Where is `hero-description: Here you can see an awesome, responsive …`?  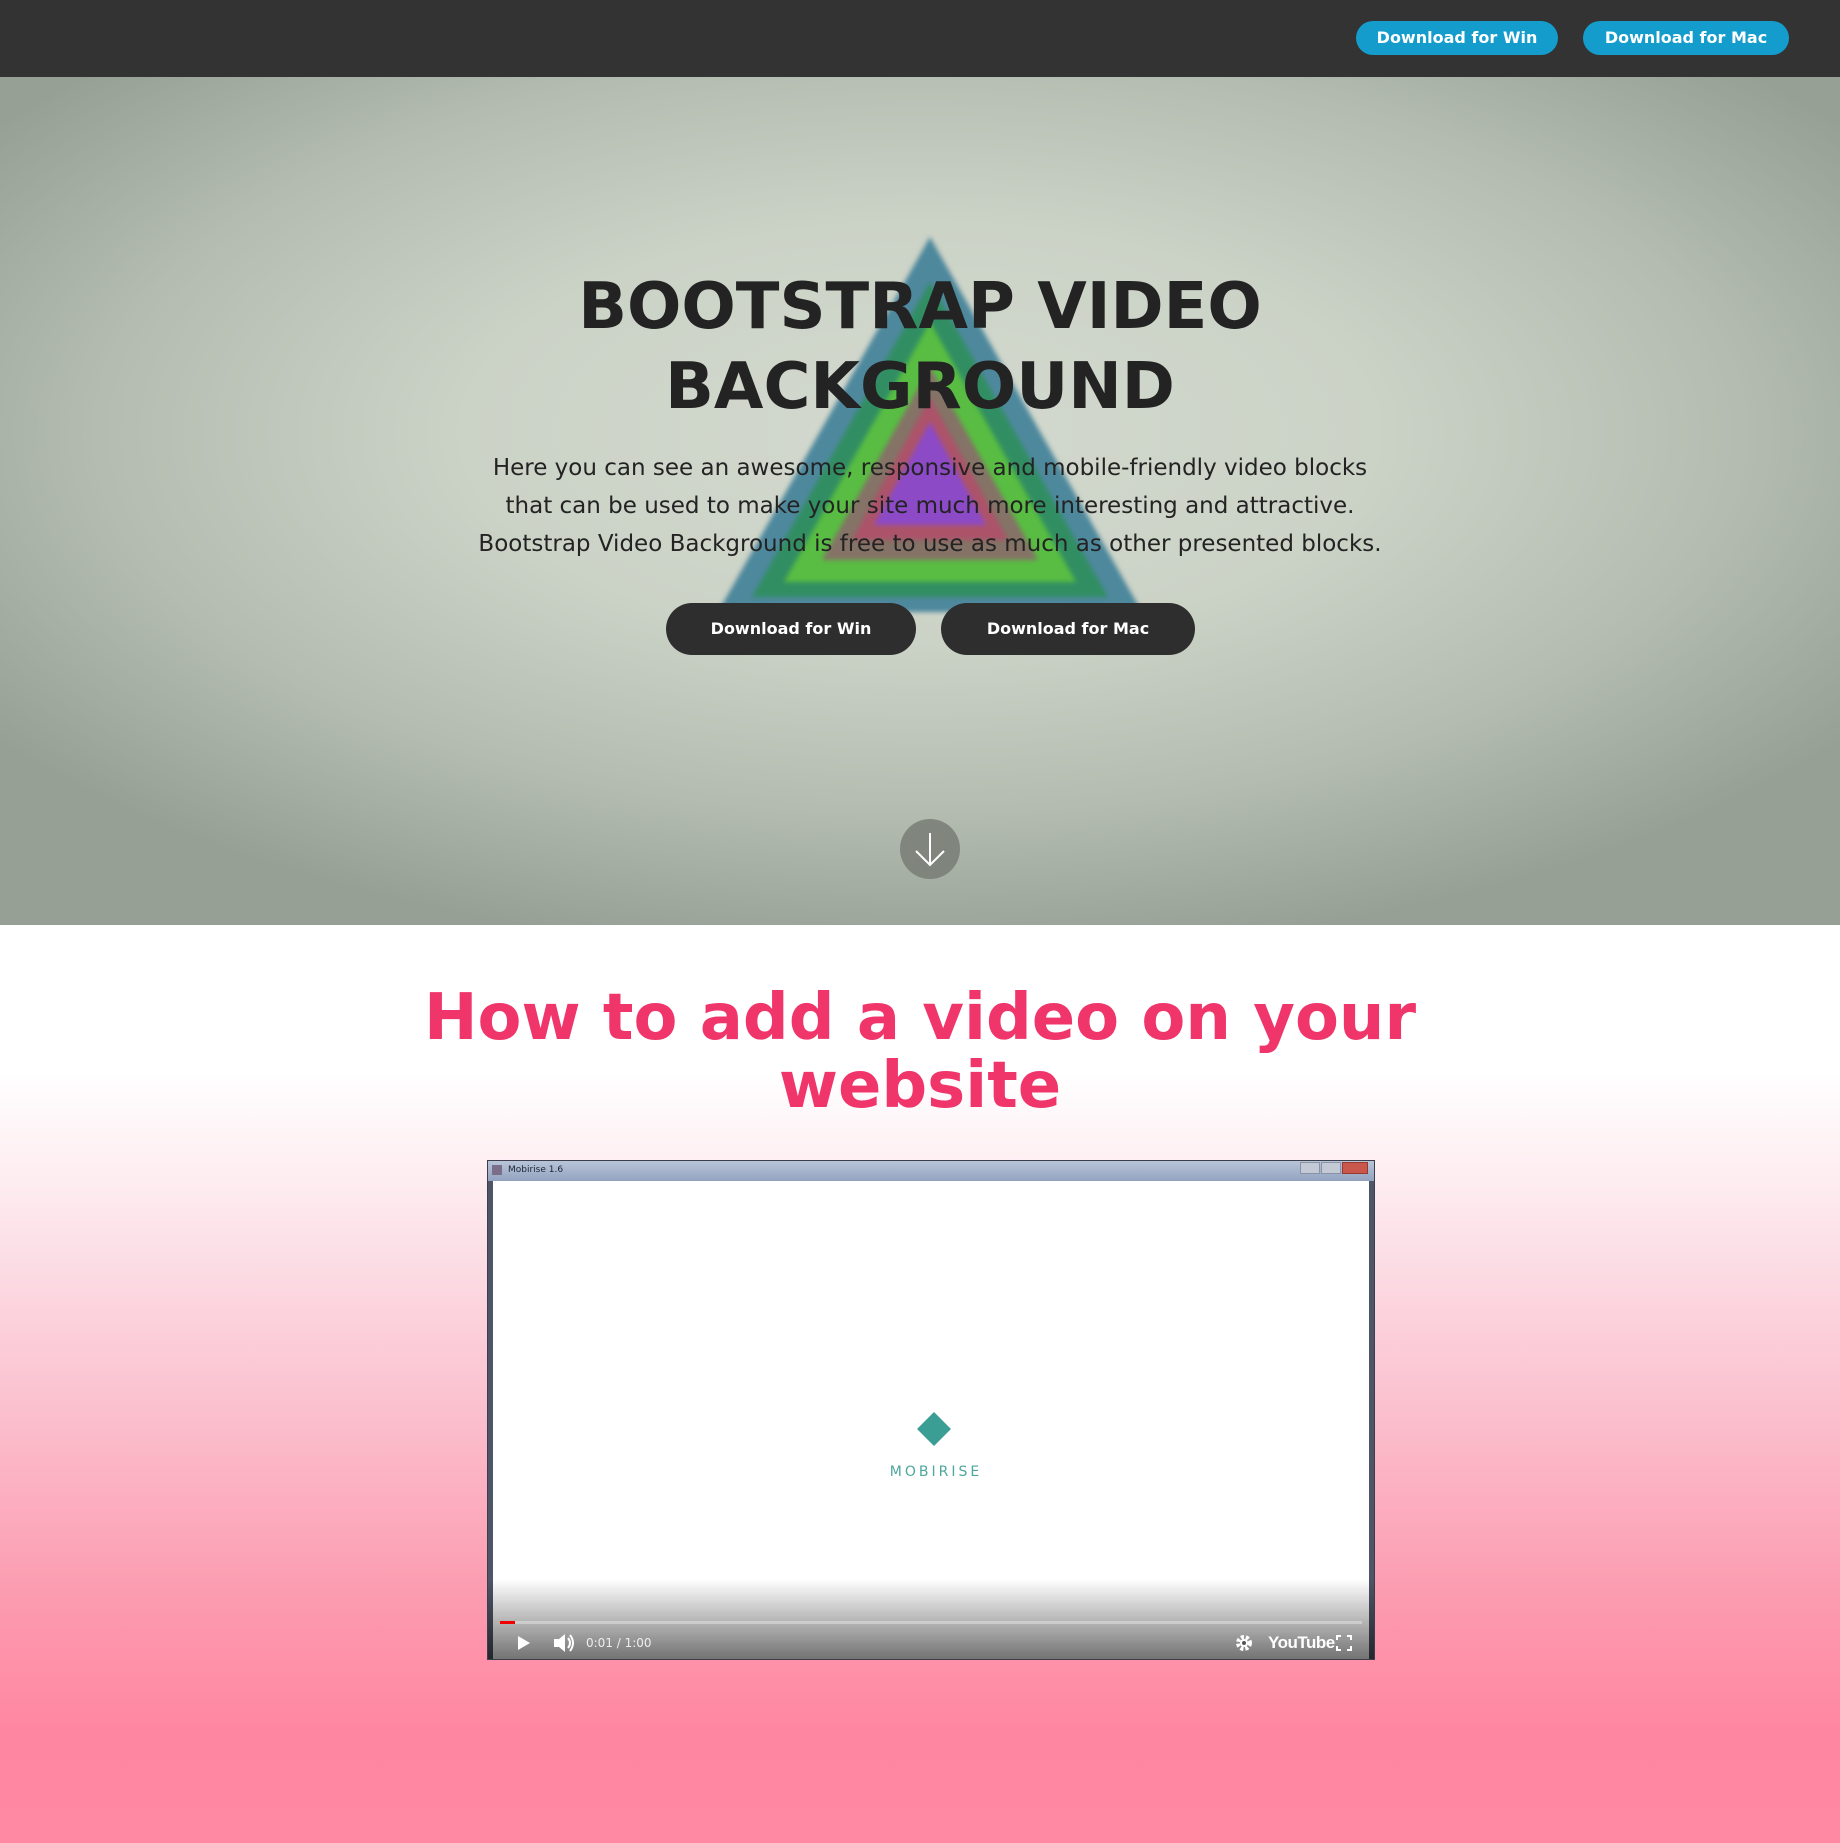 hero-description: Here you can see an awesome, responsive … is located at coordinates (930, 506).